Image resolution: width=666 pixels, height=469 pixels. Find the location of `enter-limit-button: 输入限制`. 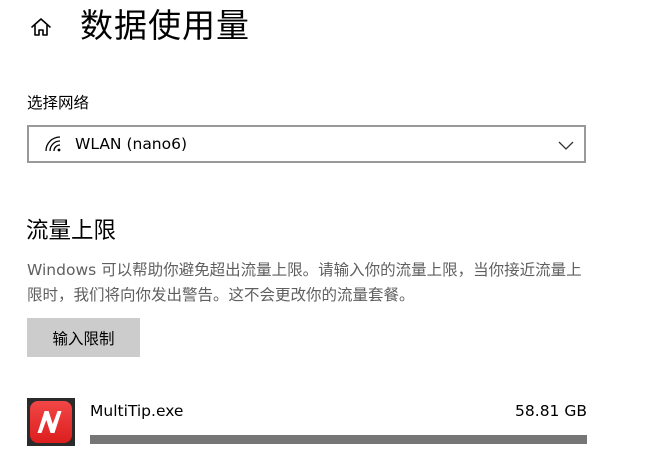

enter-limit-button: 输入限制 is located at coordinates (83, 337).